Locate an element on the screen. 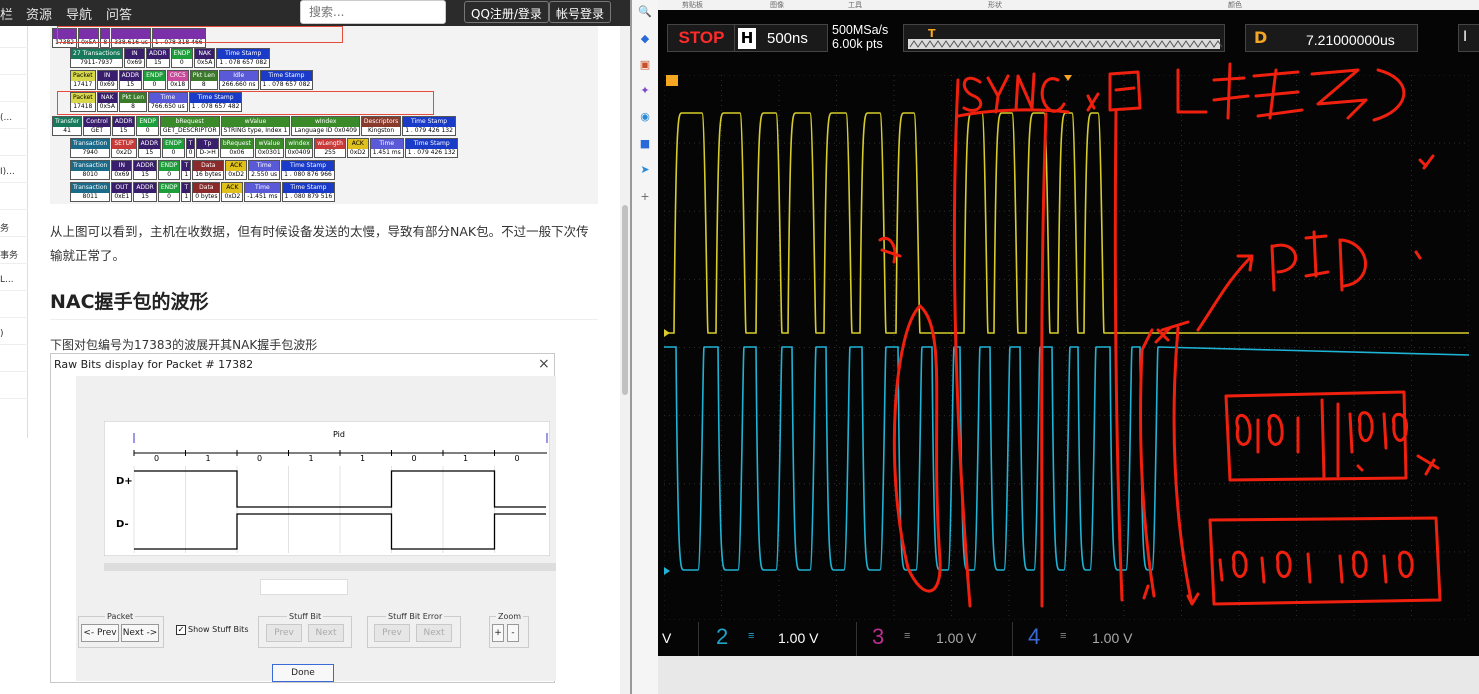  trace-cell-header: OUT is located at coordinates (122, 188).